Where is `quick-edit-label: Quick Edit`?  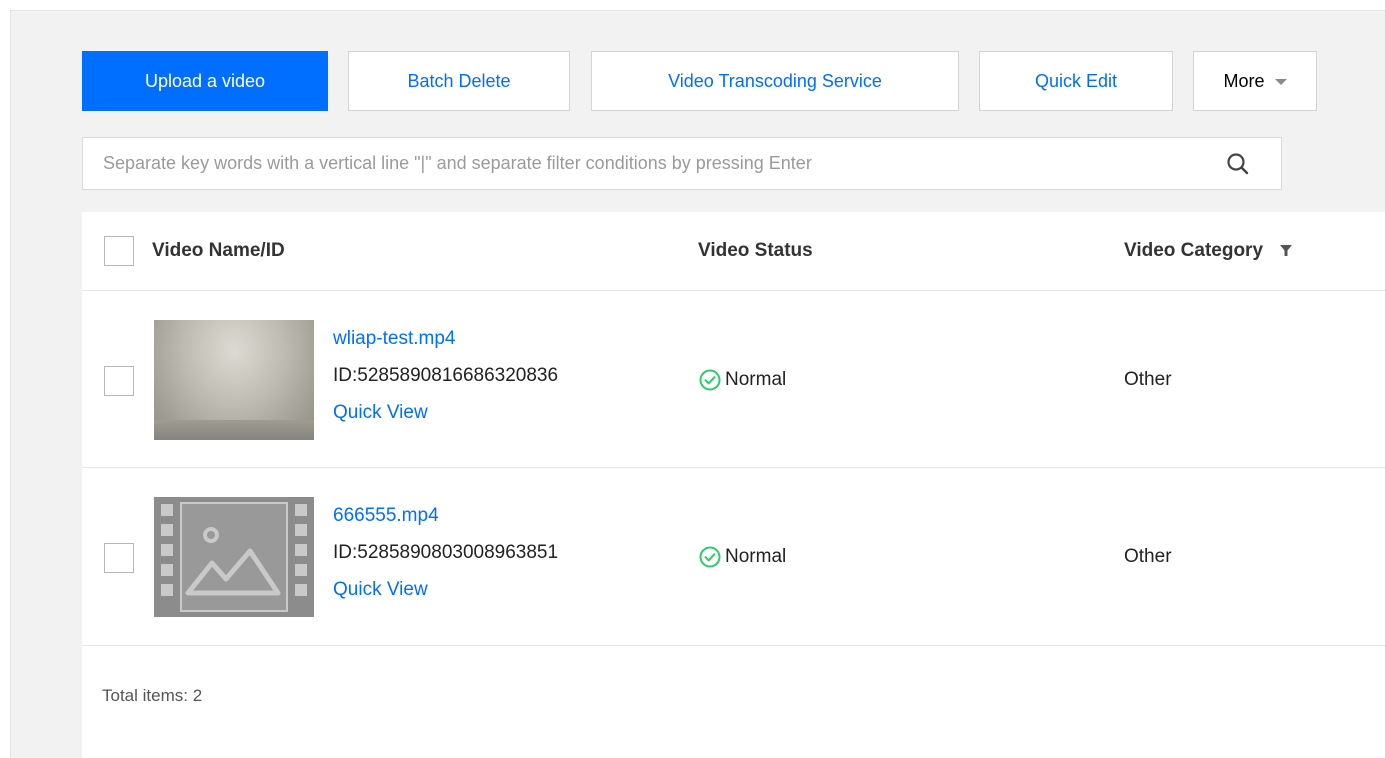 quick-edit-label: Quick Edit is located at coordinates (1076, 80).